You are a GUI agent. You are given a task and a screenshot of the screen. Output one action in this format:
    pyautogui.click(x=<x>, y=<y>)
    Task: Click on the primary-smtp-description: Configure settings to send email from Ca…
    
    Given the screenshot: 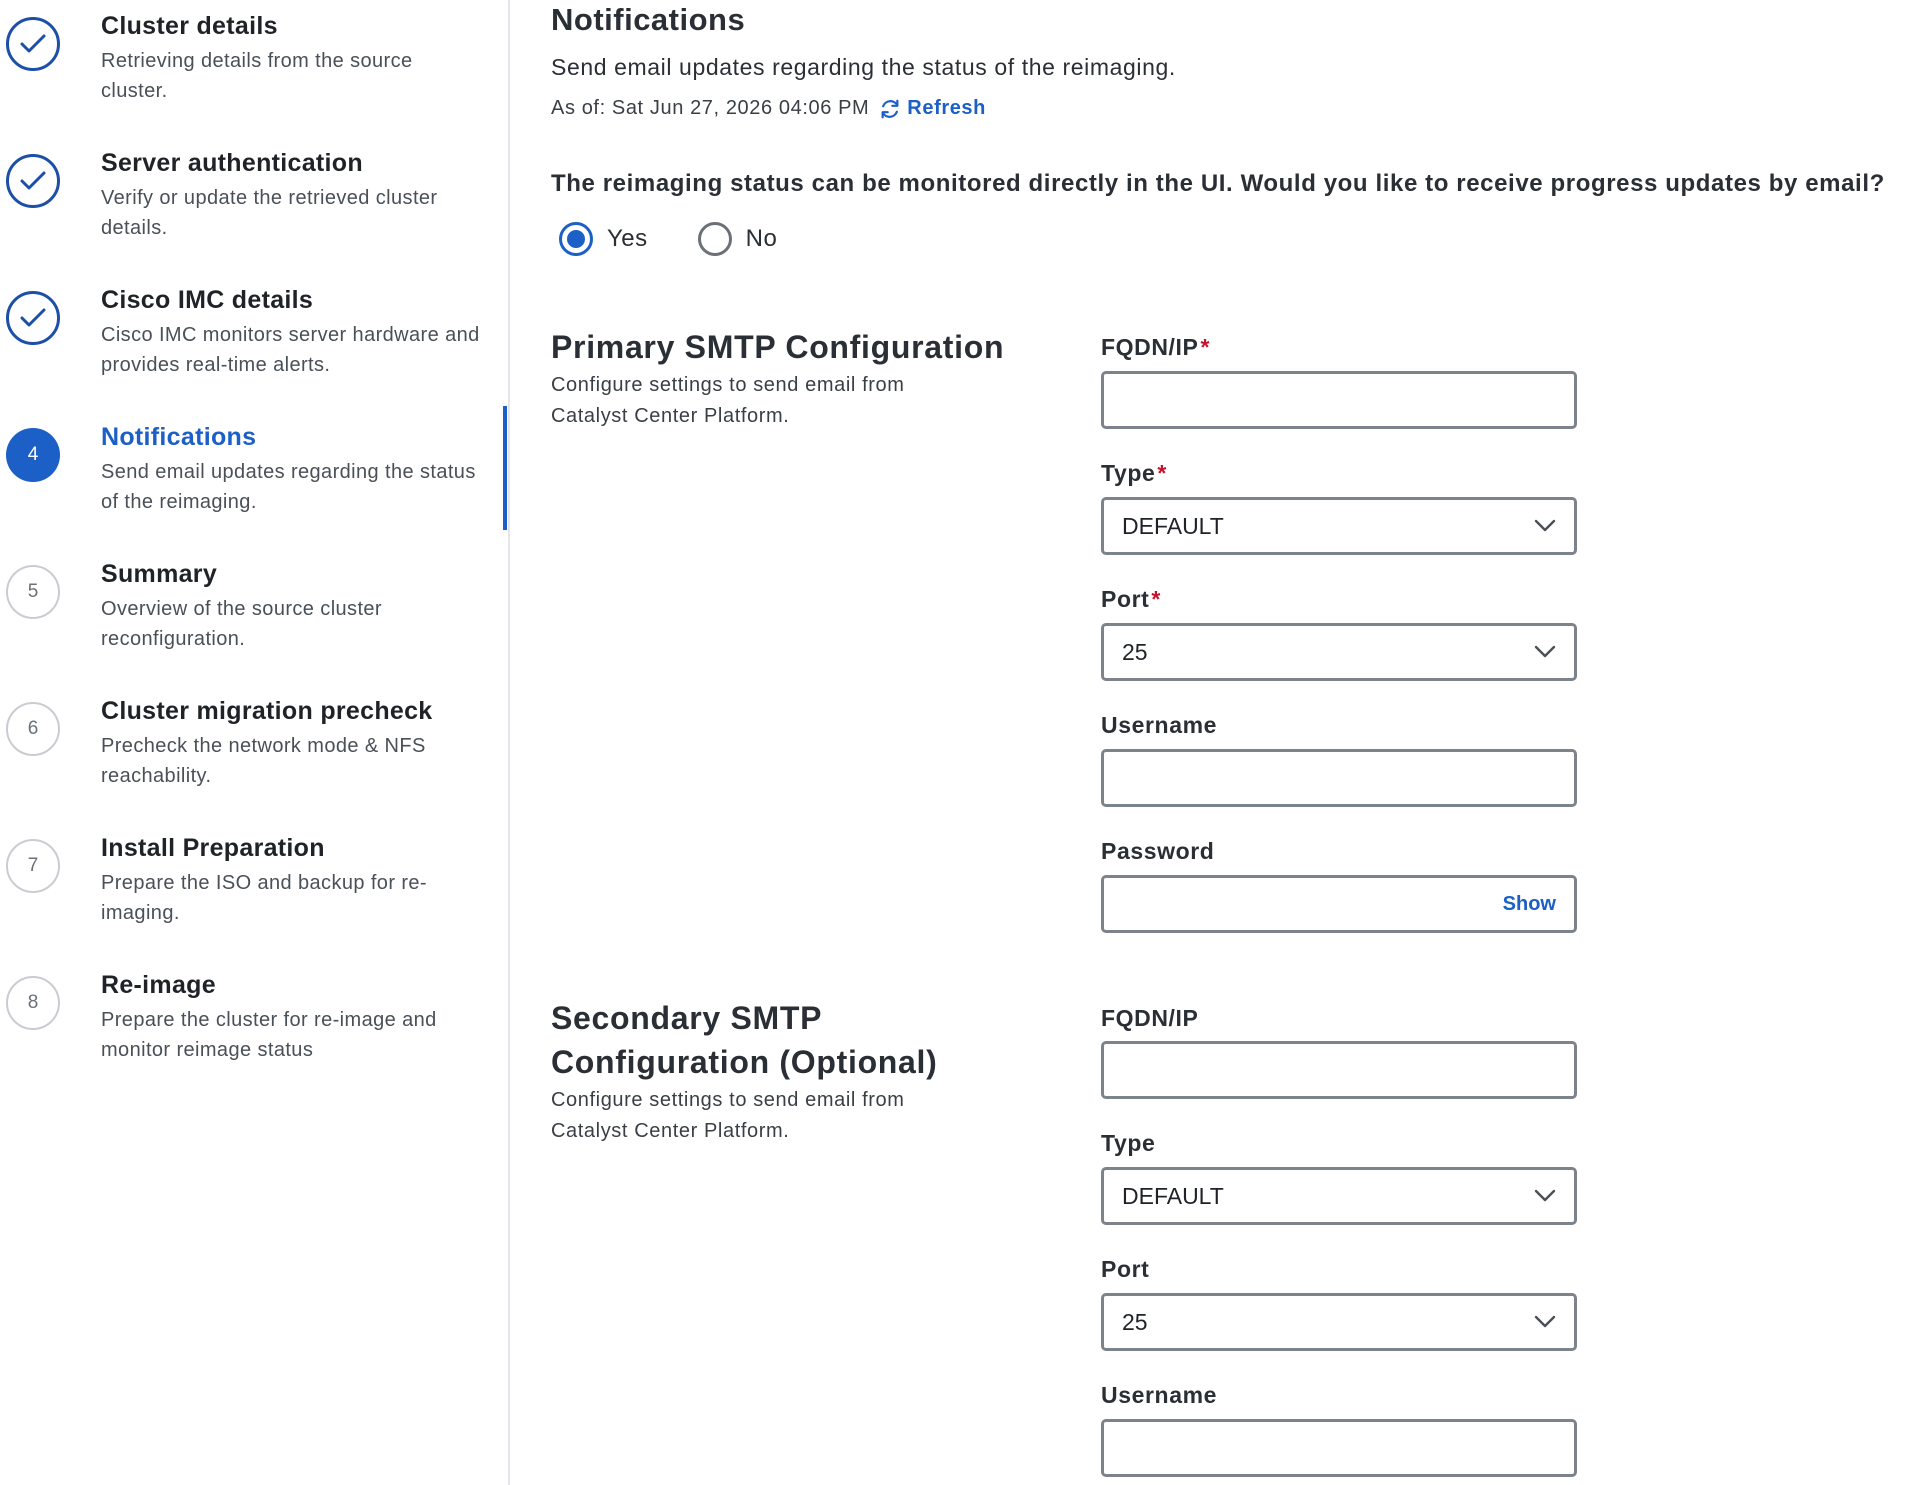 What is the action you would take?
    pyautogui.click(x=728, y=400)
    